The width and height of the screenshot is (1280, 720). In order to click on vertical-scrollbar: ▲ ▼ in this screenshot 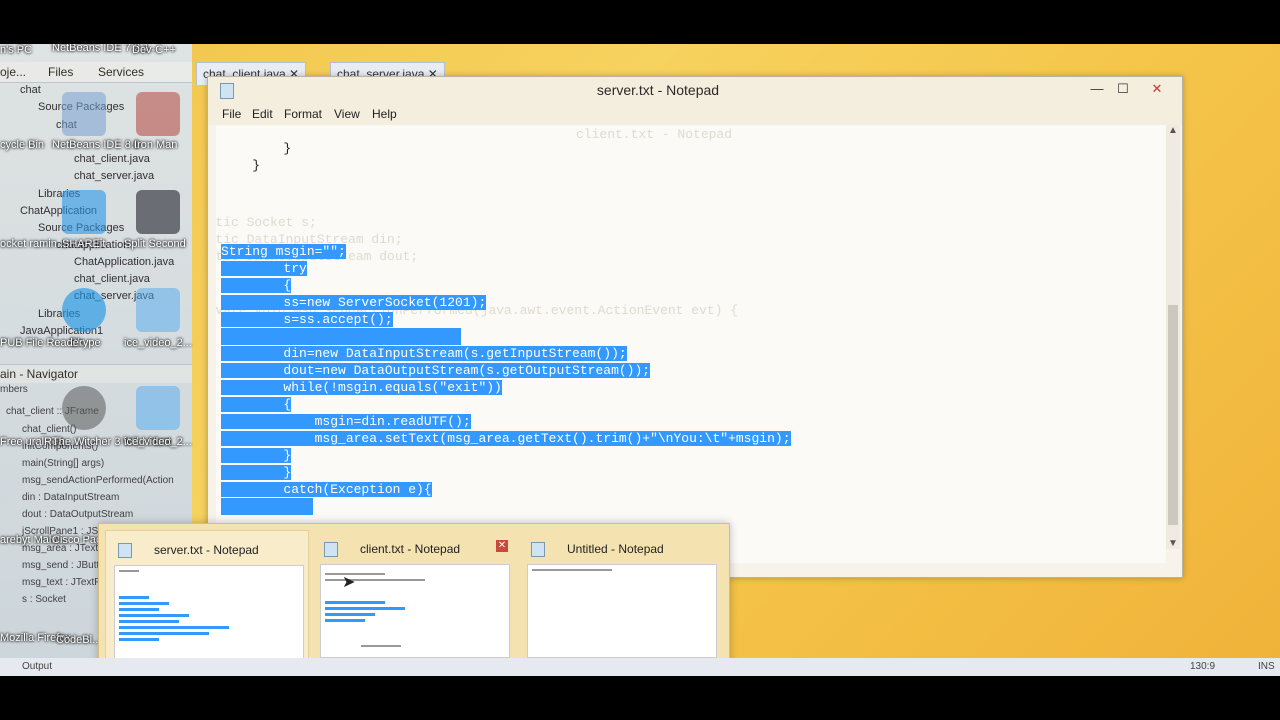, I will do `click(1173, 337)`.